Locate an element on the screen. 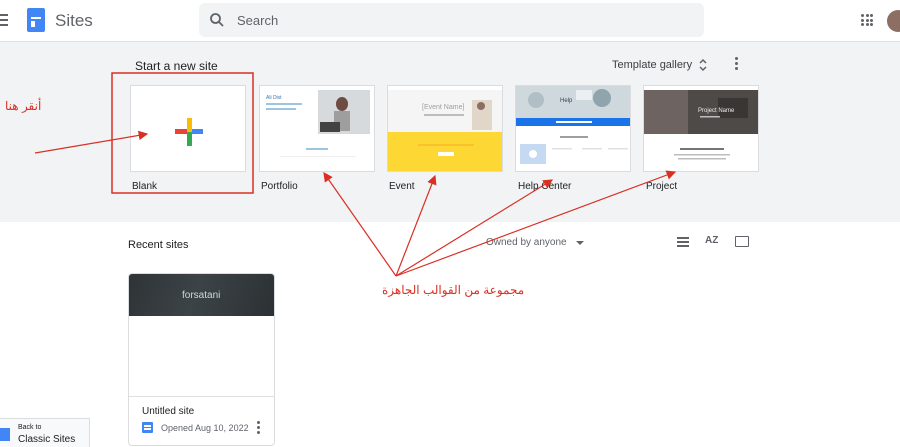 The height and width of the screenshot is (447, 900). portfolio-preview: Ali Dist is located at coordinates (317, 128).